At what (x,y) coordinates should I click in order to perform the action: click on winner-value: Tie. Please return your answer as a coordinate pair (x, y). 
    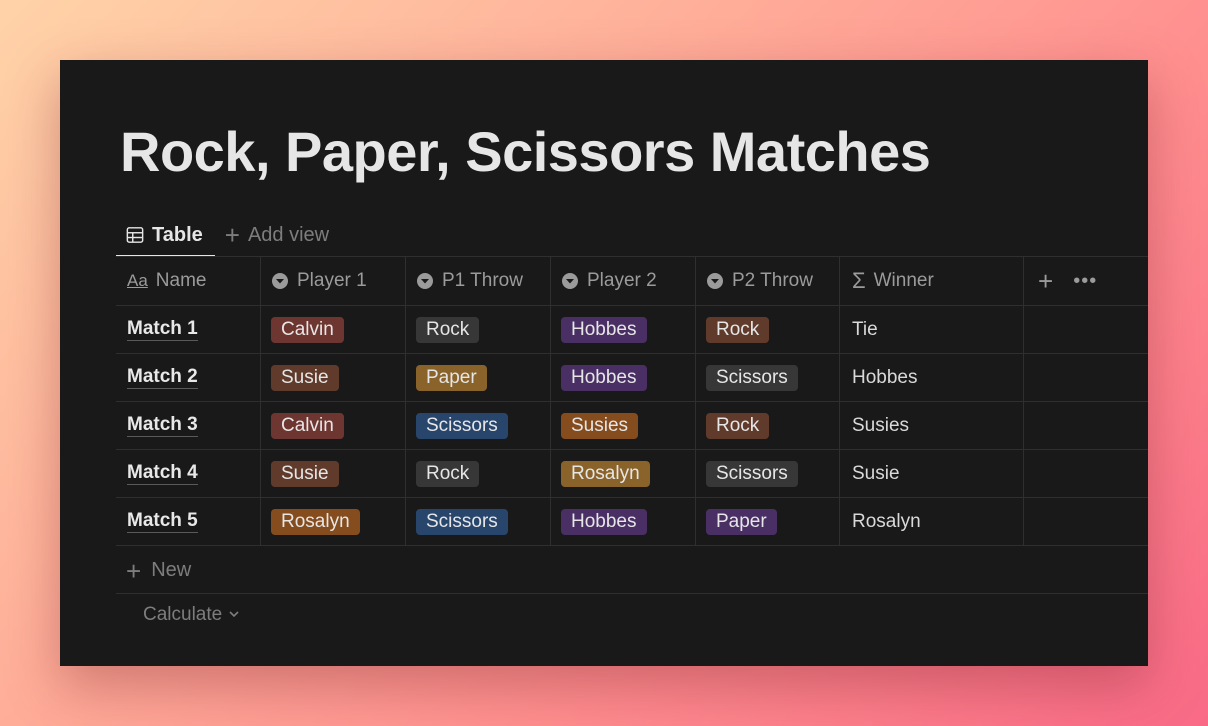
    Looking at the image, I should click on (865, 329).